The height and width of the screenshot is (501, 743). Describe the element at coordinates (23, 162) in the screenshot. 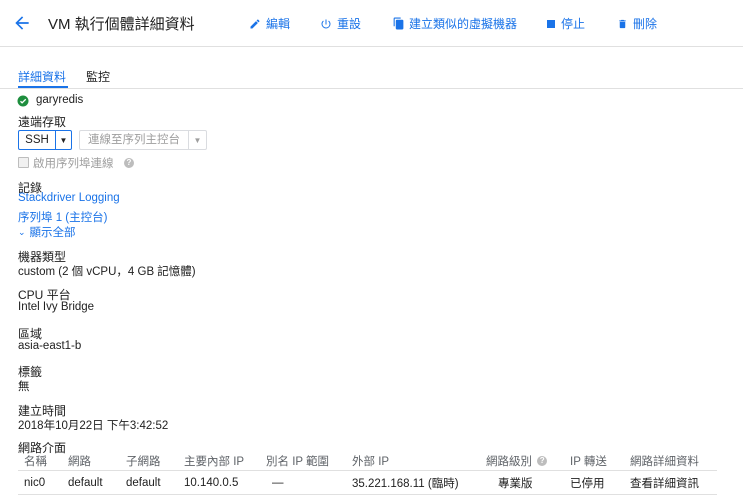

I see `enable-serial-checkbox` at that location.